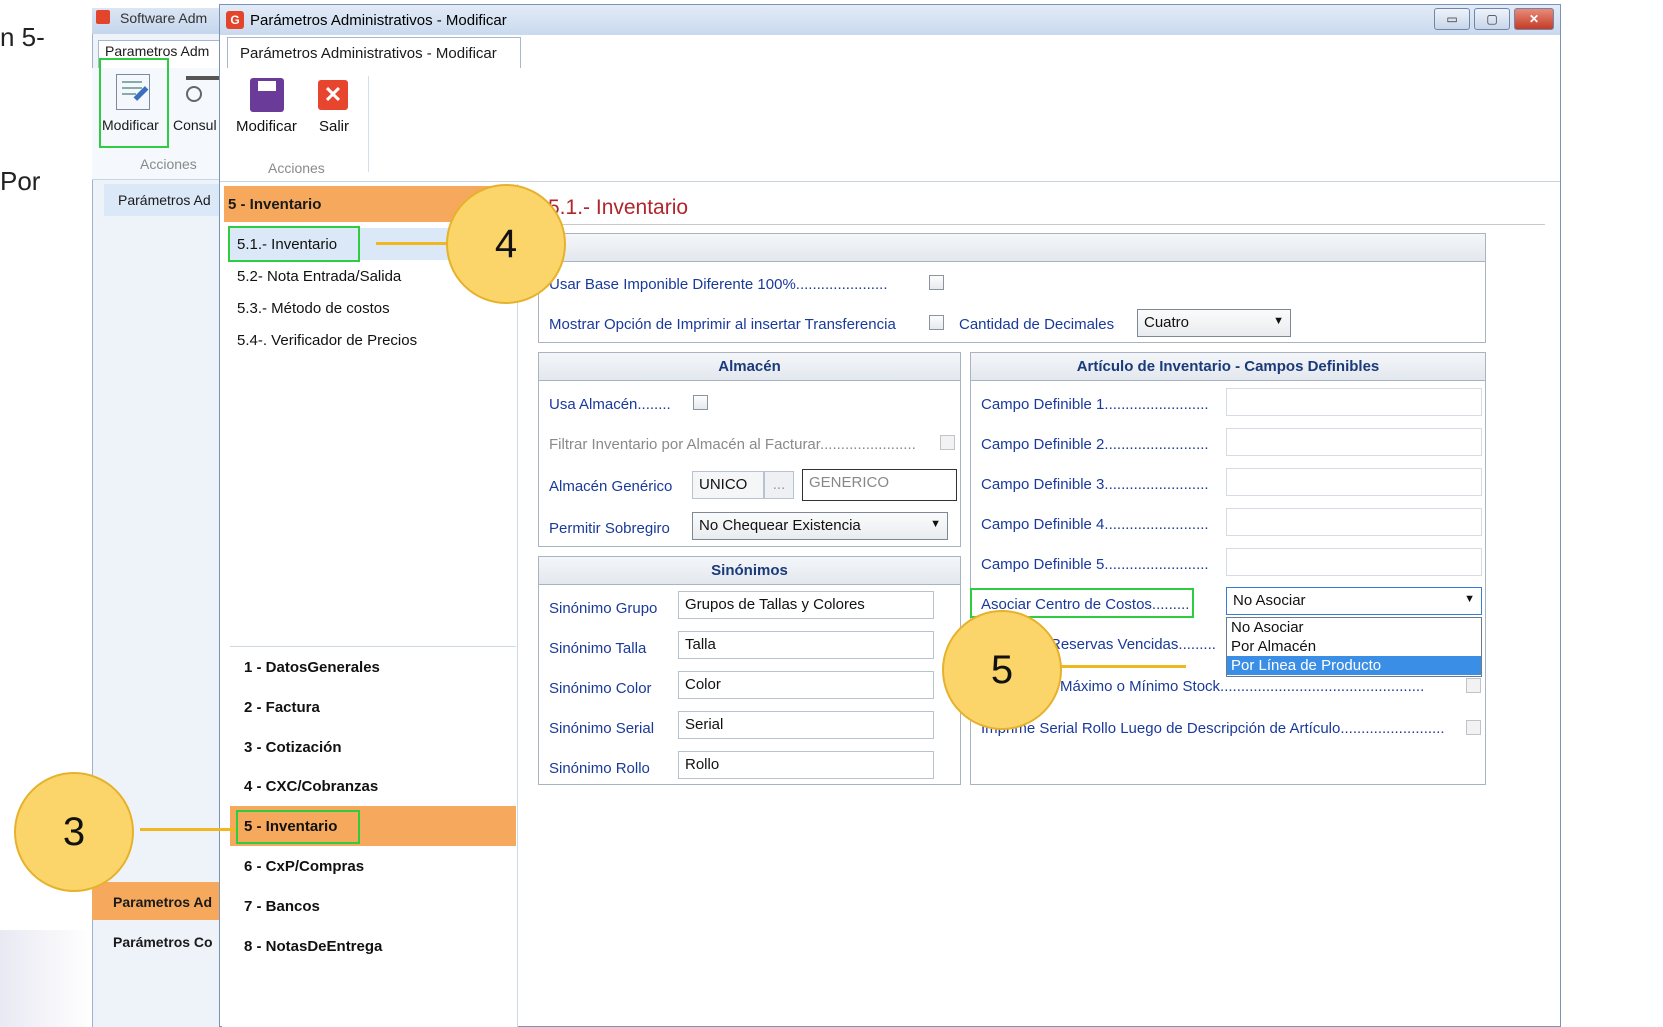 Image resolution: width=1663 pixels, height=1027 pixels. Describe the element at coordinates (1354, 562) in the screenshot. I see `campo-definible-5-input` at that location.